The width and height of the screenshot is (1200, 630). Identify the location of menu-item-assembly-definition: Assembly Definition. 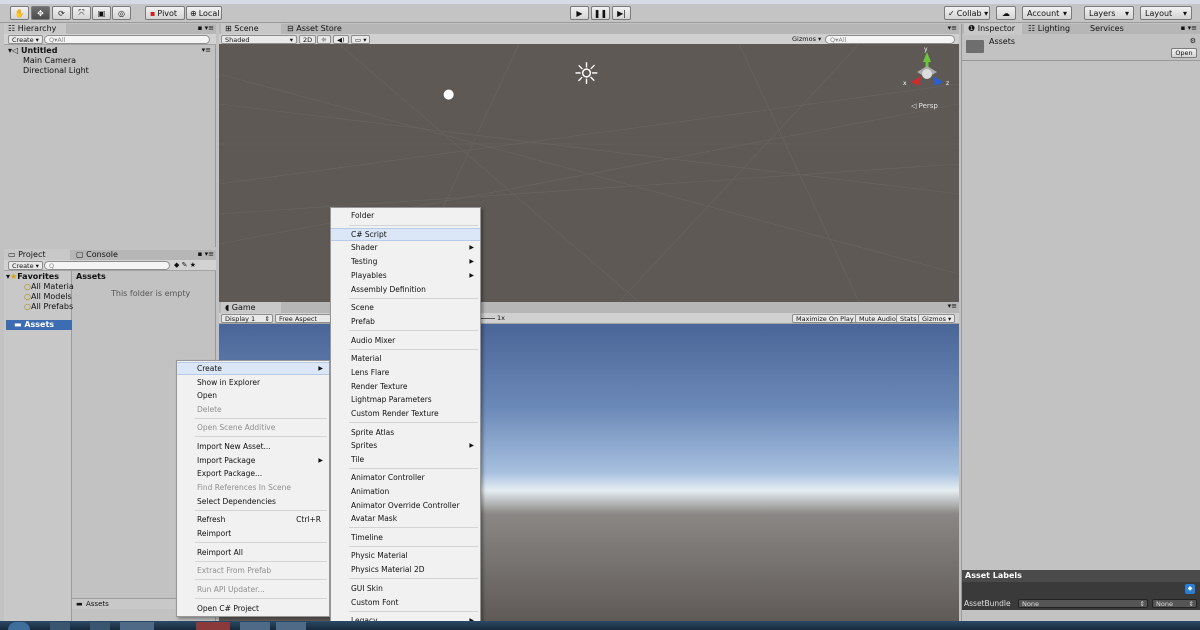
(405, 289).